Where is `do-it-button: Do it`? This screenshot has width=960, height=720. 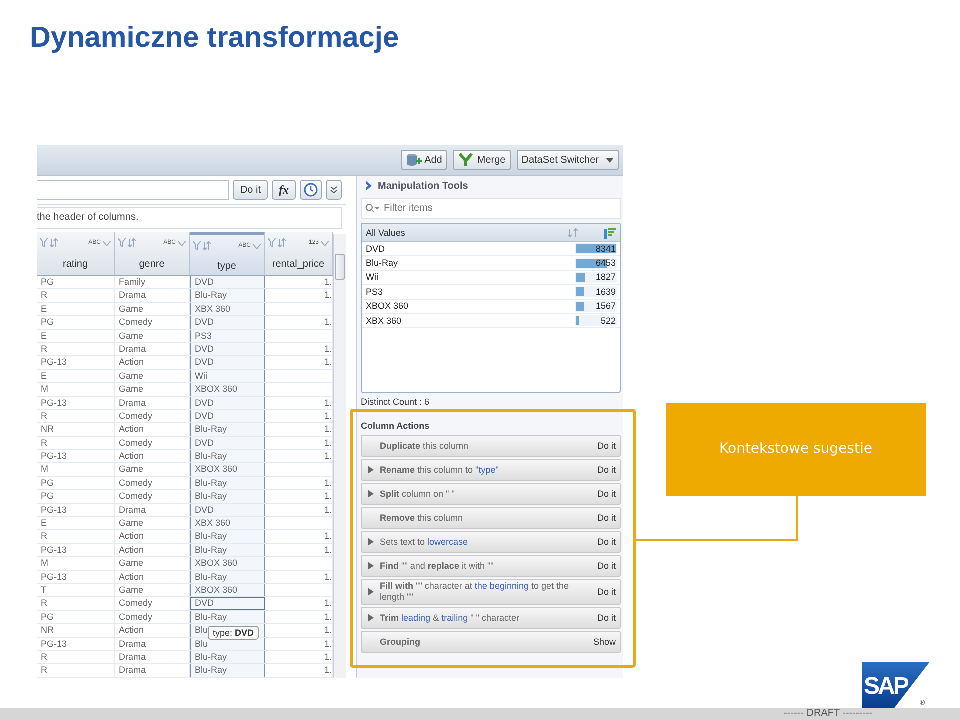 do-it-button: Do it is located at coordinates (250, 190).